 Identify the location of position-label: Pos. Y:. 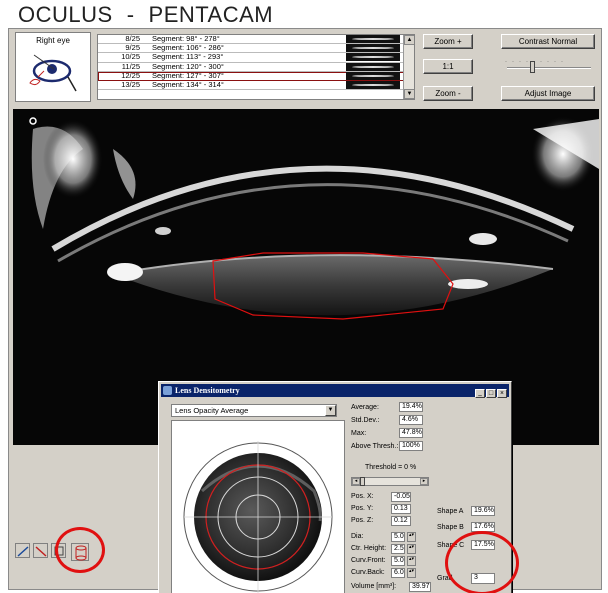
(362, 508).